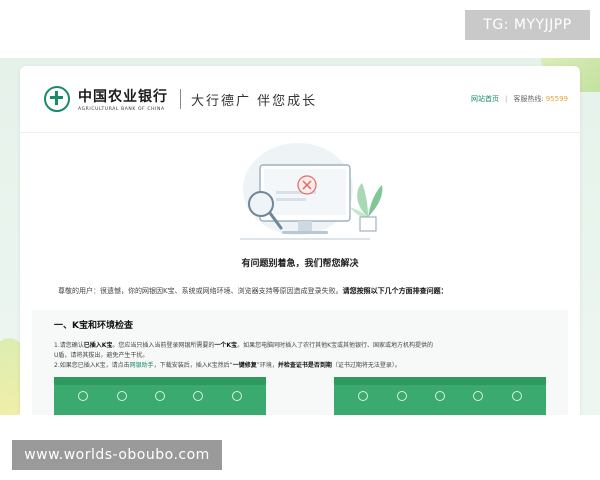  Describe the element at coordinates (226, 345) in the screenshot. I see `step1-bold-one-kbao: 一个K宝` at that location.